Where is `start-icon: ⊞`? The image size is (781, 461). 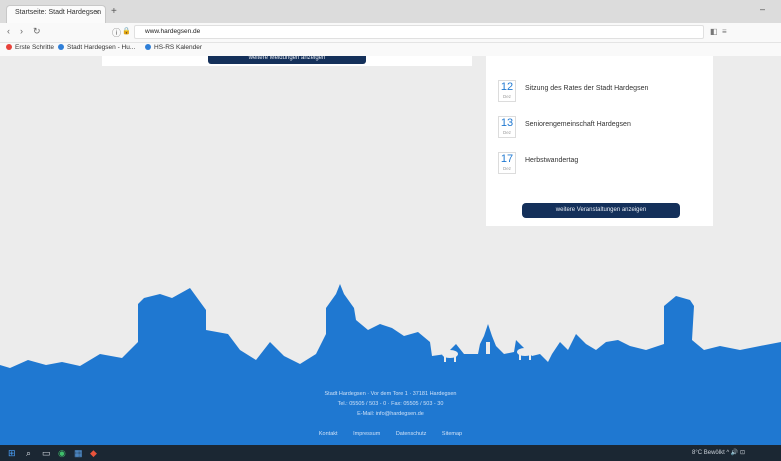 start-icon: ⊞ is located at coordinates (12, 453).